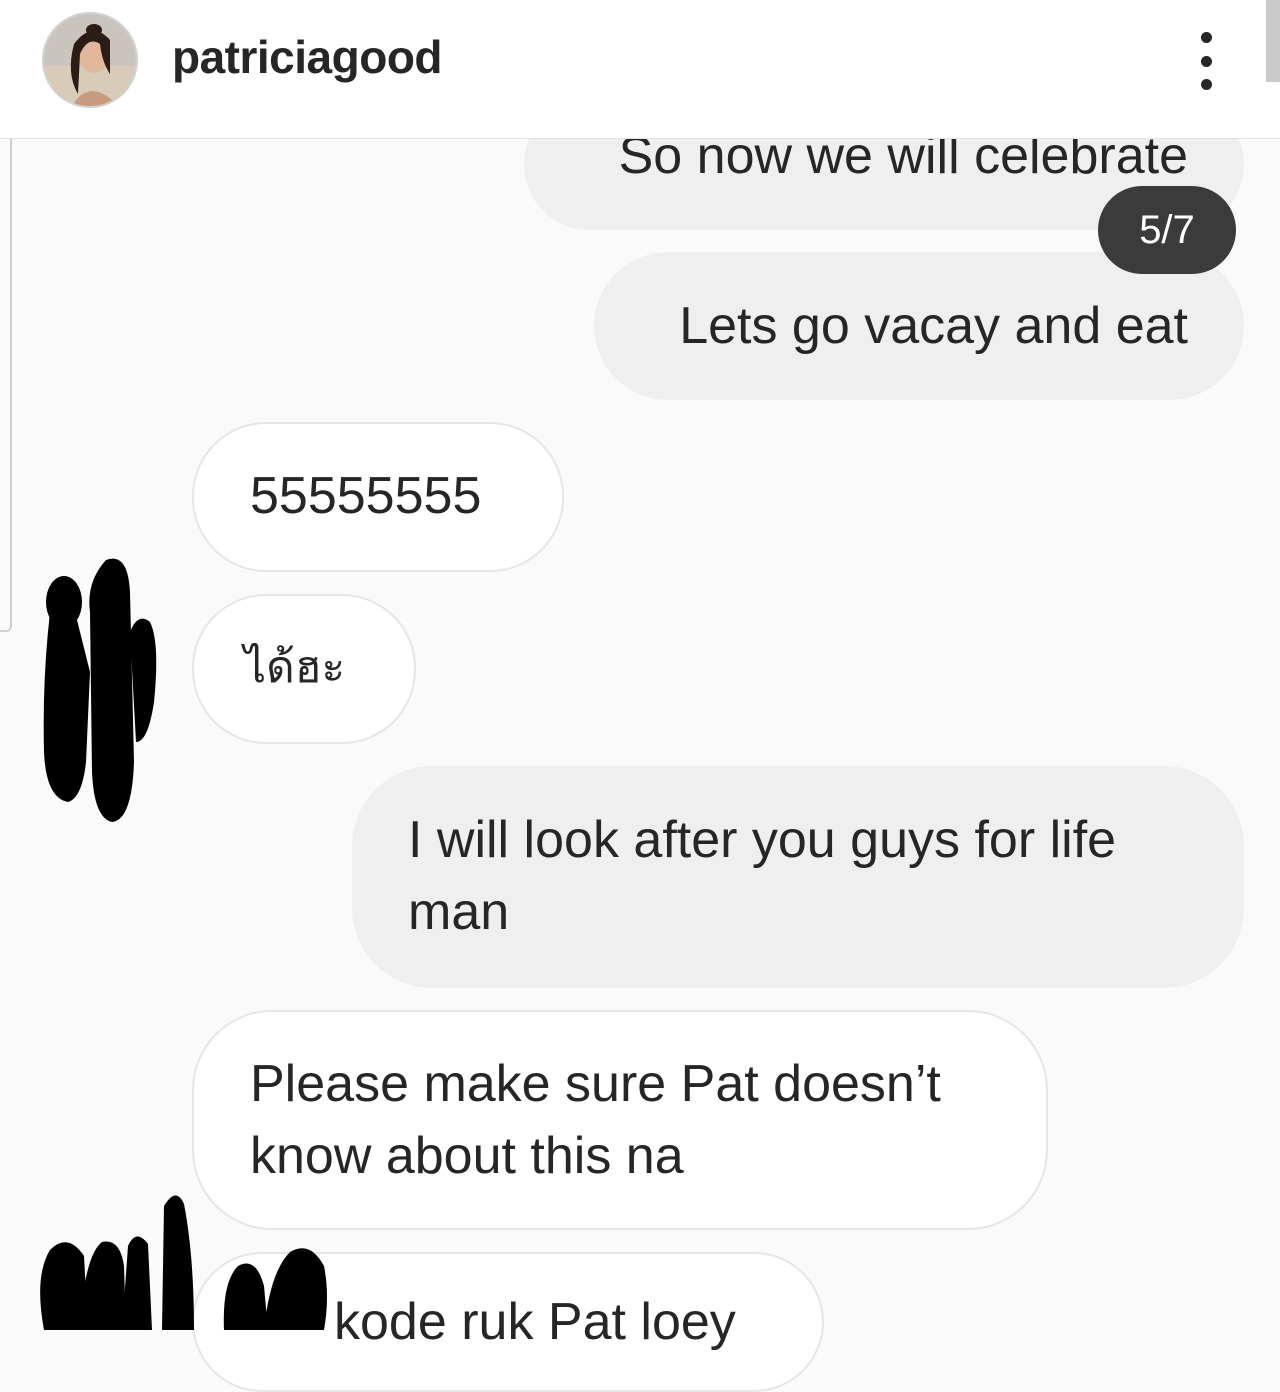 The image size is (1280, 1392). What do you see at coordinates (378, 497) in the screenshot?
I see `message-bubble: 55555555` at bounding box center [378, 497].